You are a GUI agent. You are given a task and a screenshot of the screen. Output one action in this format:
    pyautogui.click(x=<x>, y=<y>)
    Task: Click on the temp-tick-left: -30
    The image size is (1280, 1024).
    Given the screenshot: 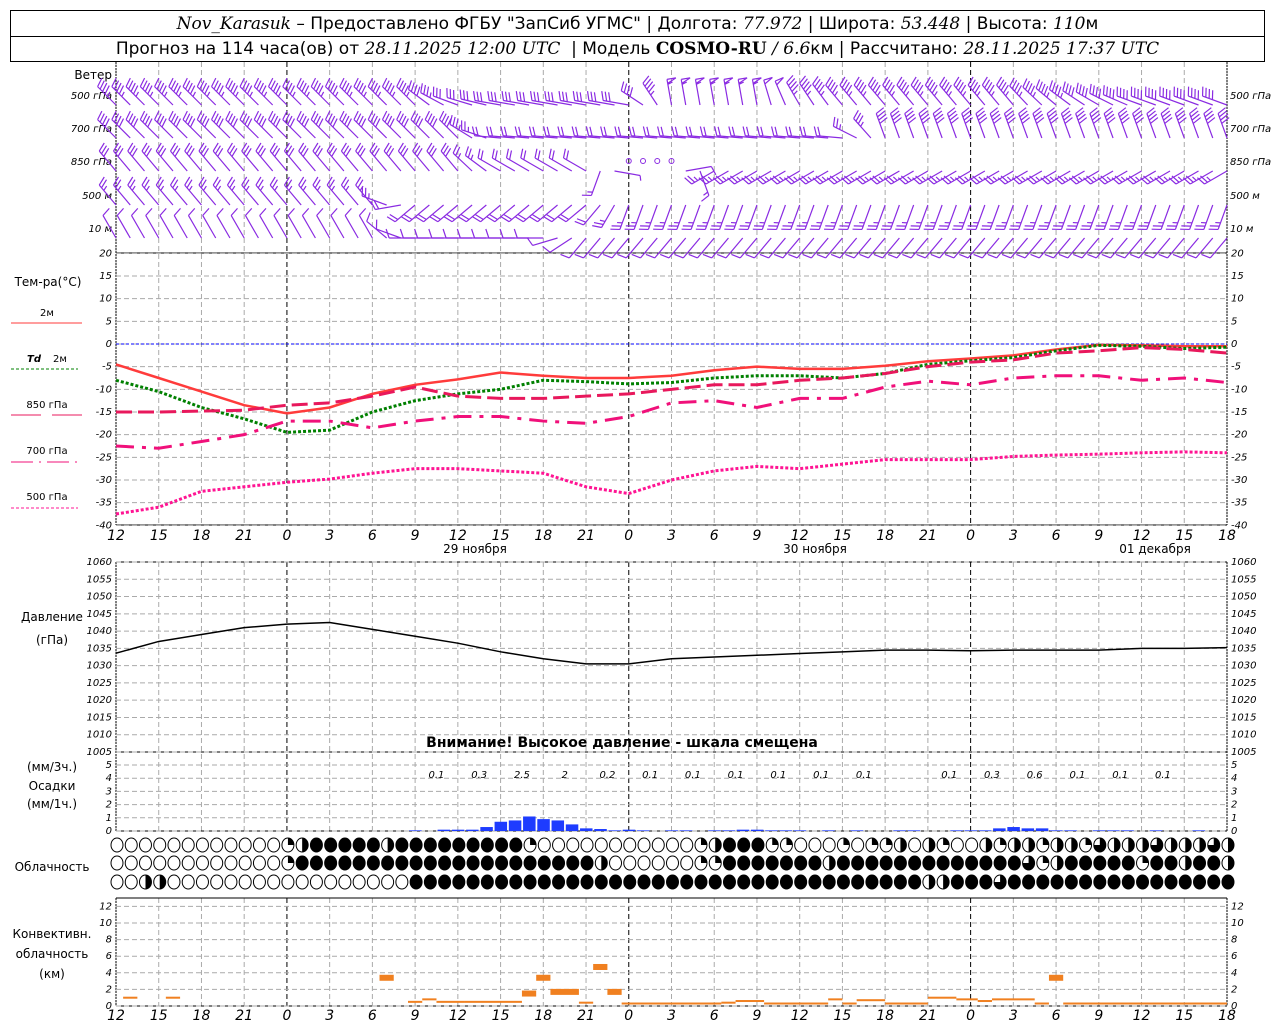 What is the action you would take?
    pyautogui.click(x=104, y=480)
    